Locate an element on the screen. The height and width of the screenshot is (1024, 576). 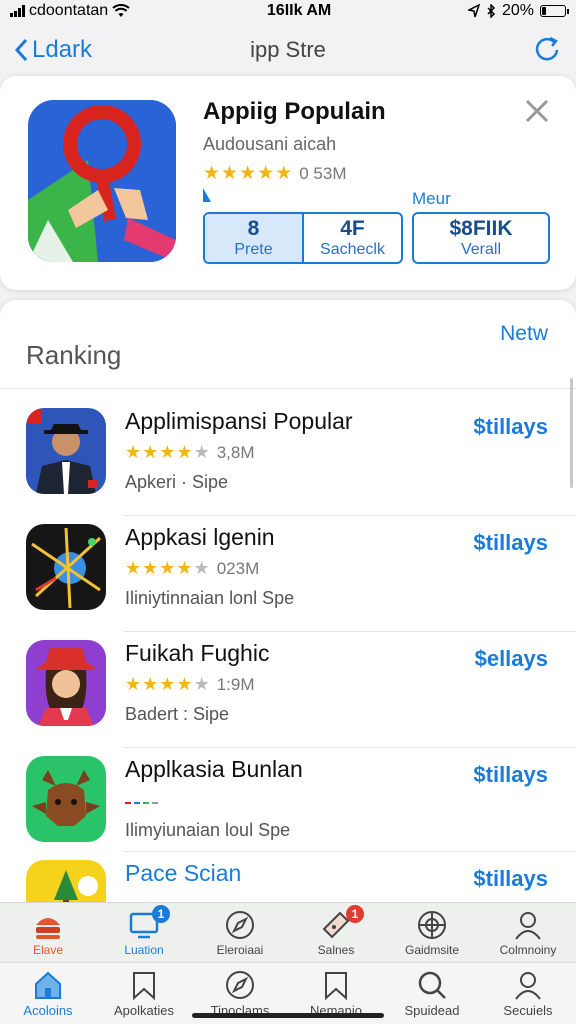
app-name: Applkasia Bunlan is located at coordinates (214, 769).